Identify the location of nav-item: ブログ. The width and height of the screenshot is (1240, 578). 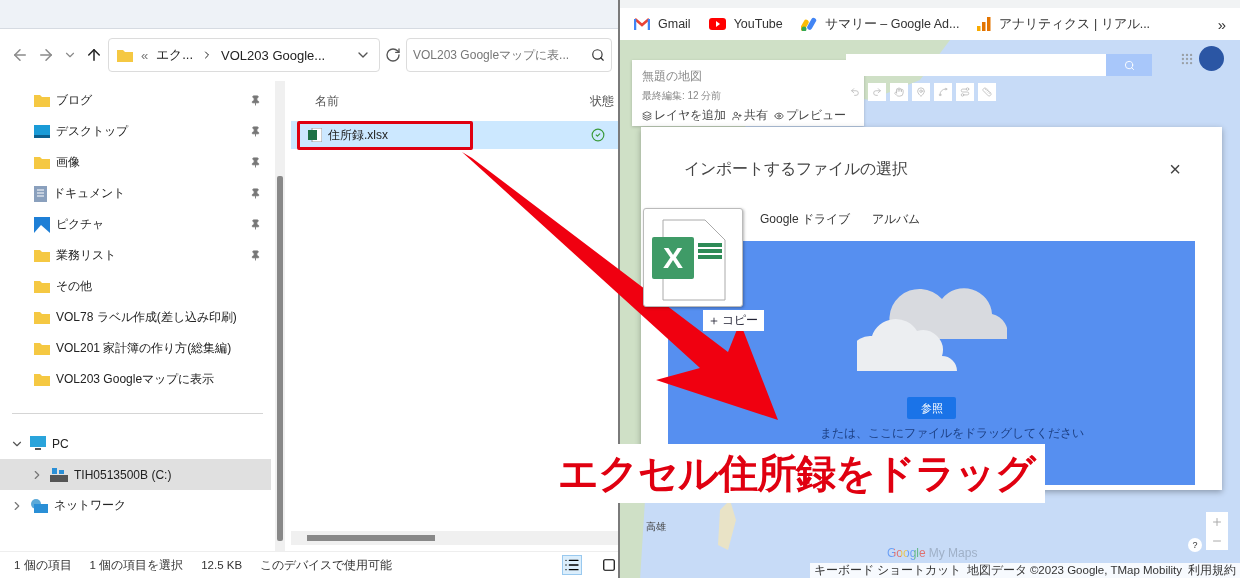
(135, 100).